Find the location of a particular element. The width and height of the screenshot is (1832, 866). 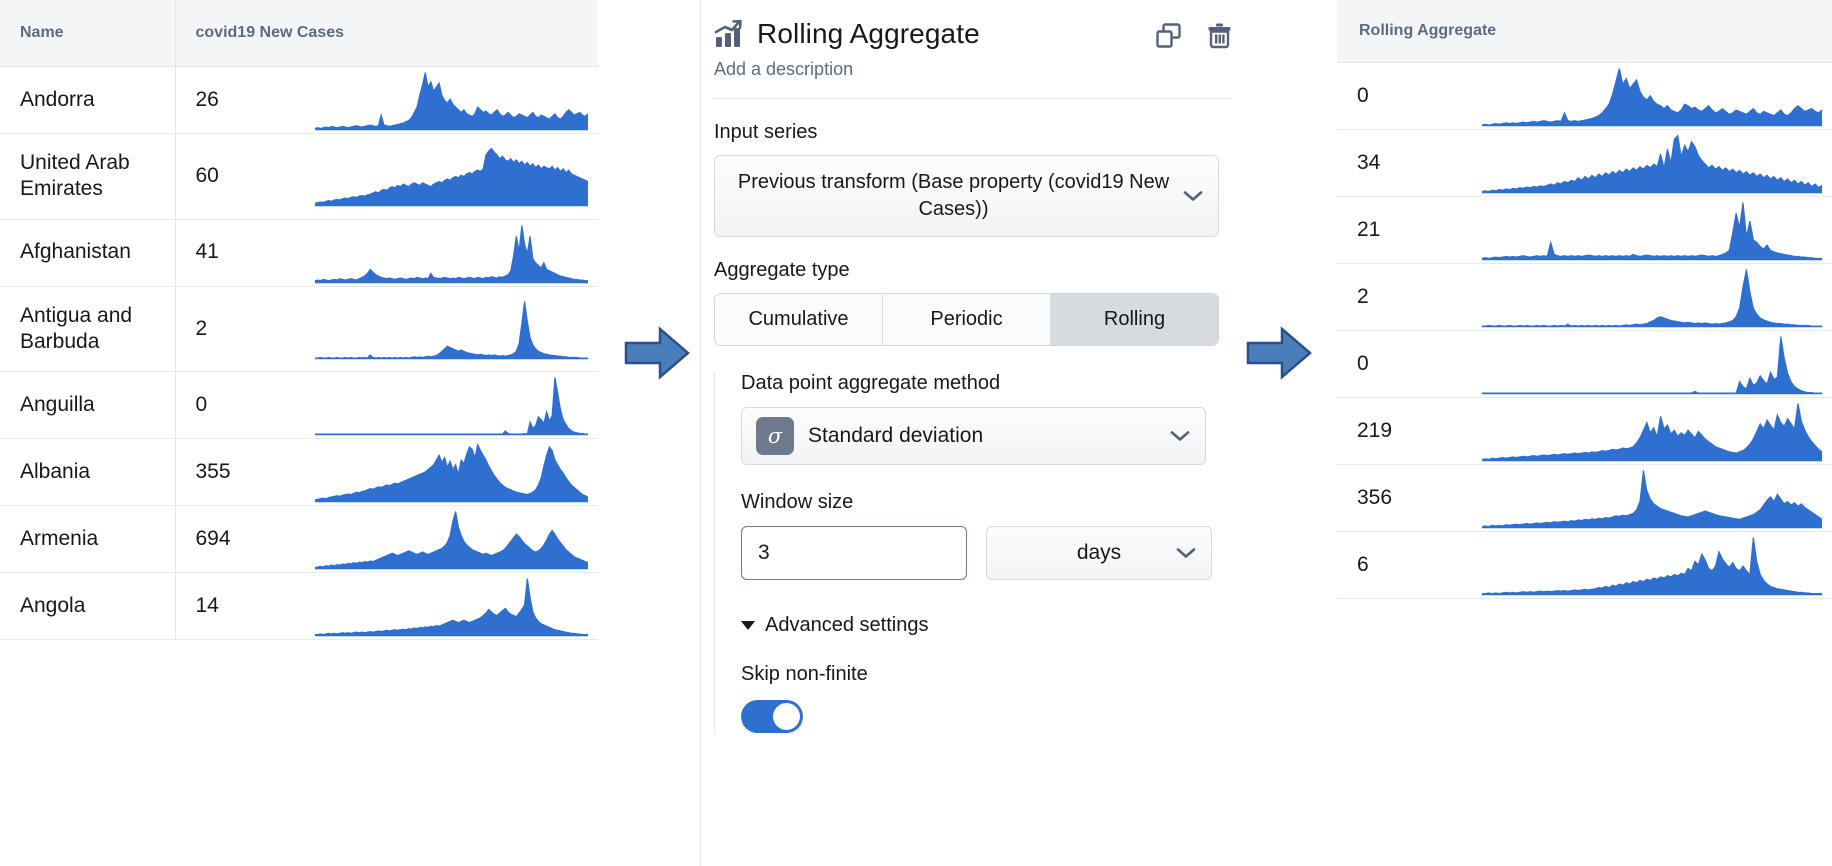

afghanistan-sparkline is located at coordinates (451, 253).